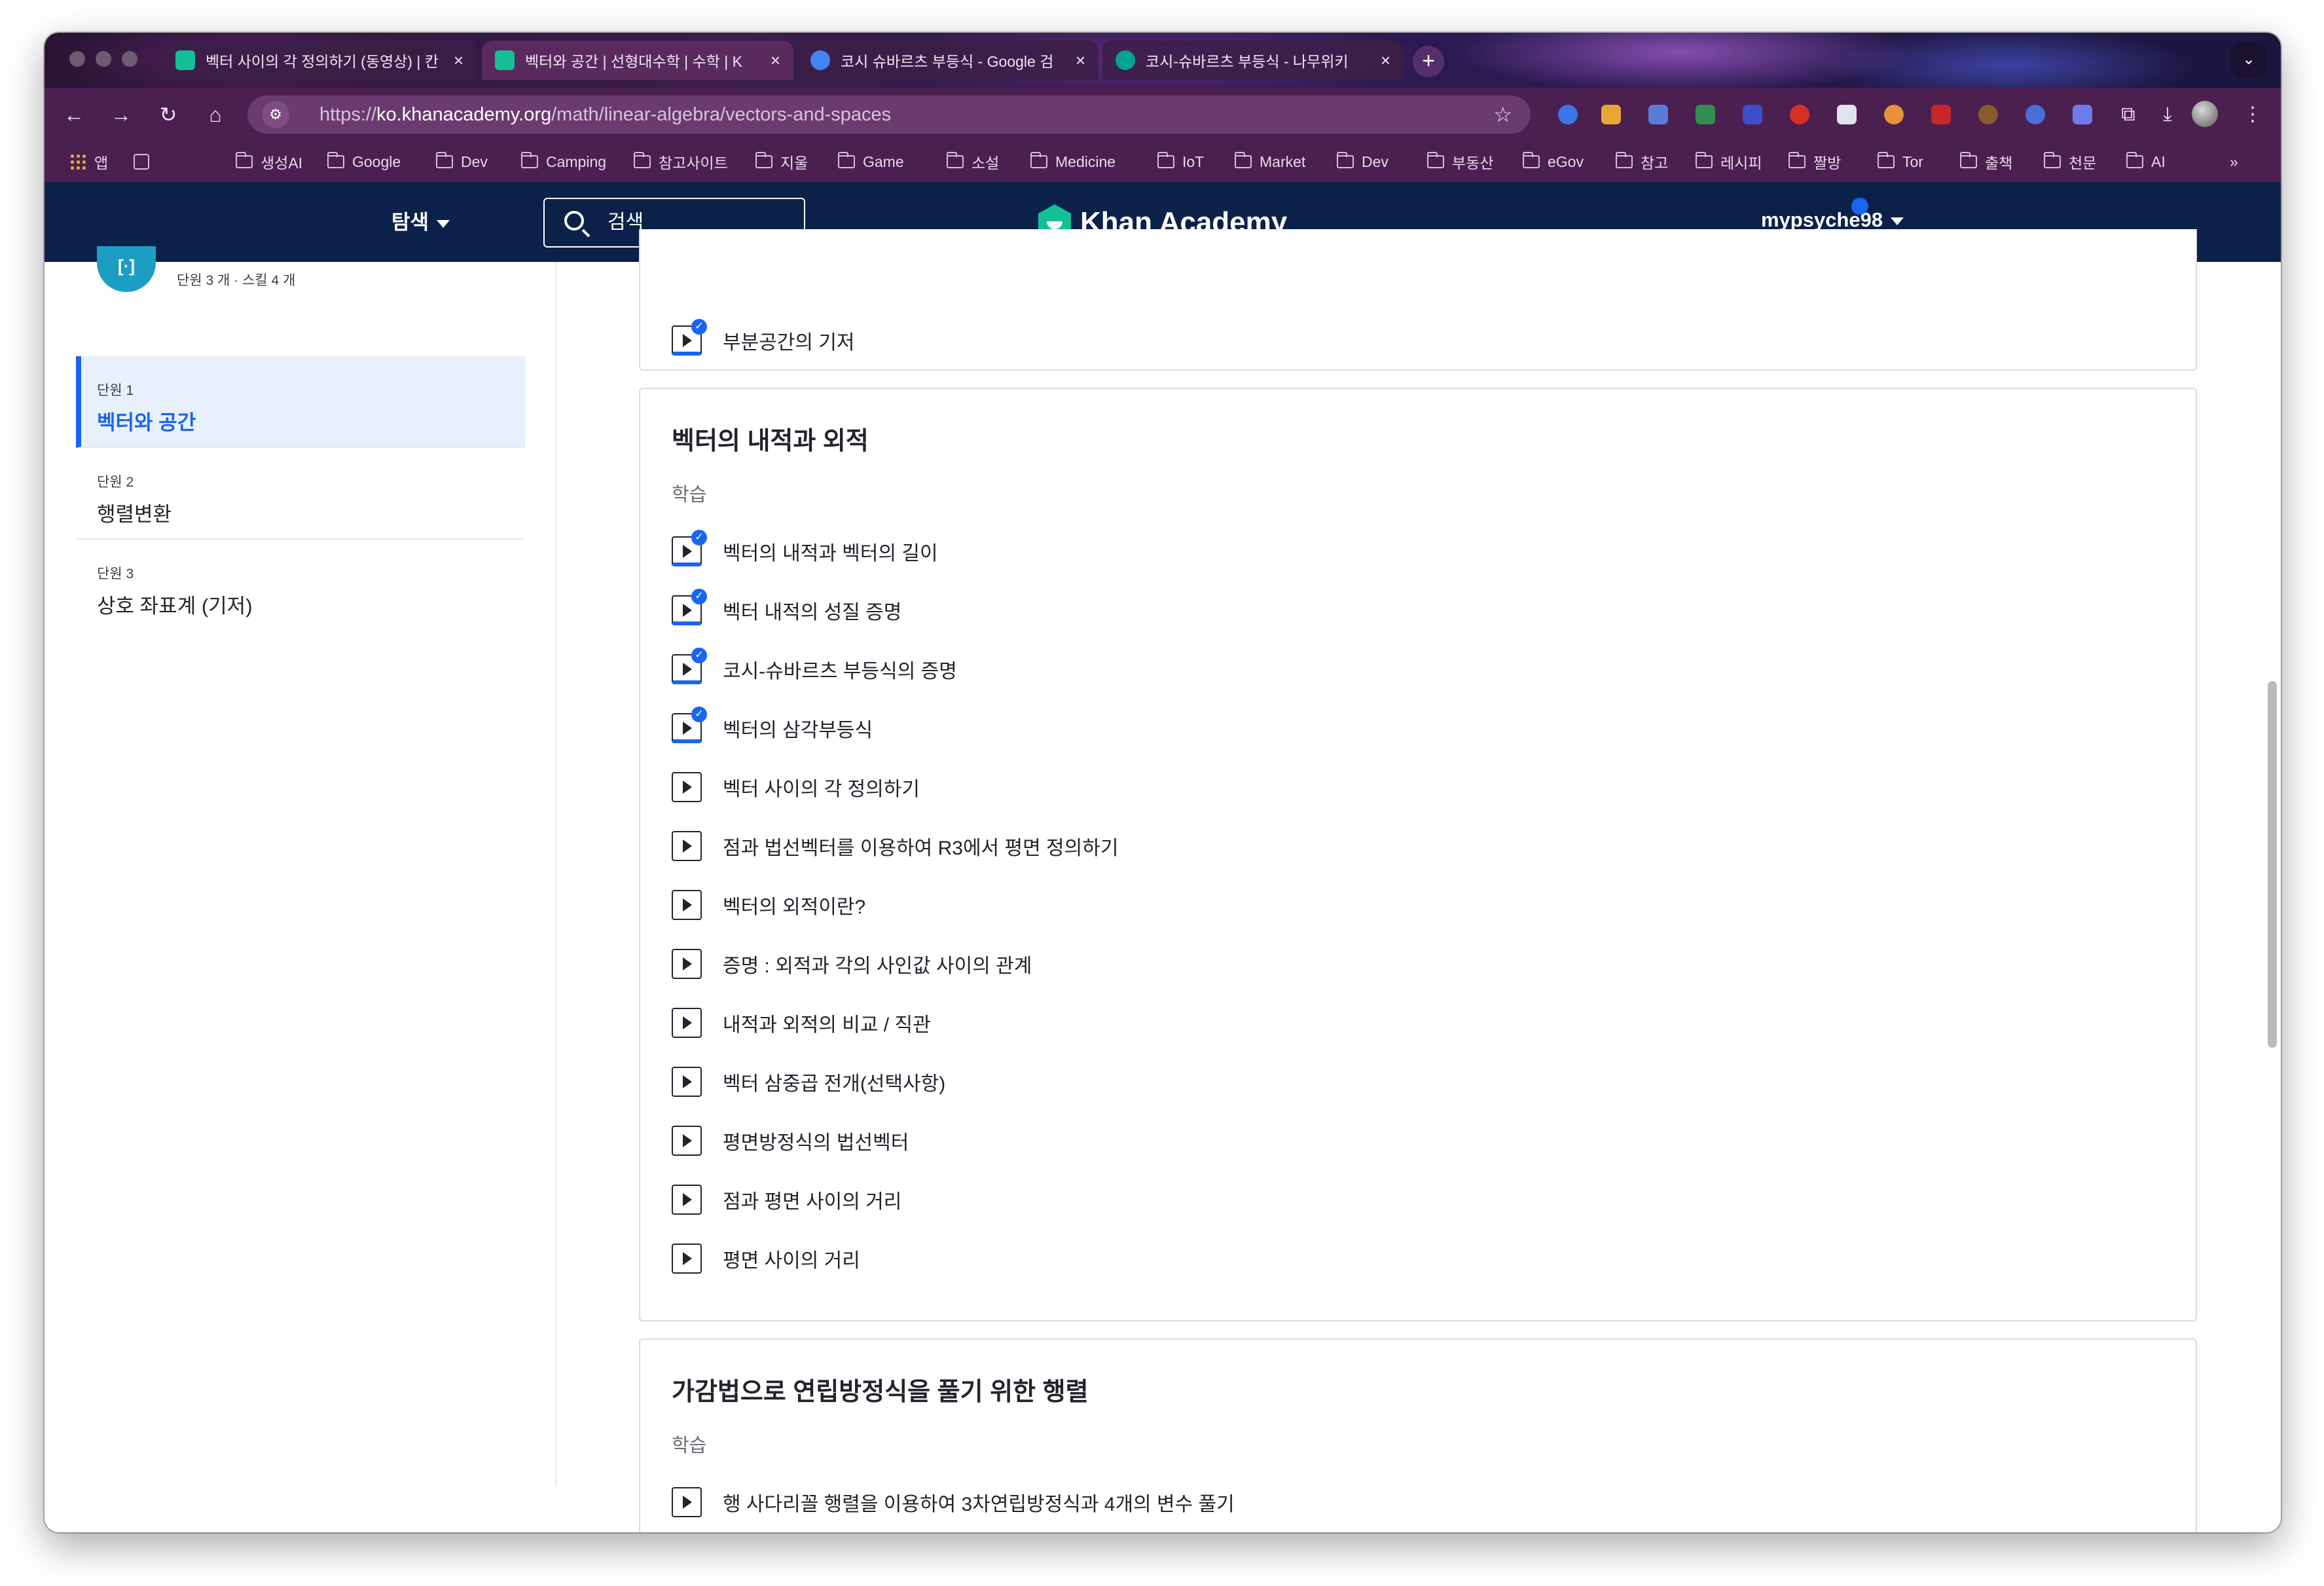  Describe the element at coordinates (443, 223) in the screenshot. I see `chevron-down-icon` at that location.